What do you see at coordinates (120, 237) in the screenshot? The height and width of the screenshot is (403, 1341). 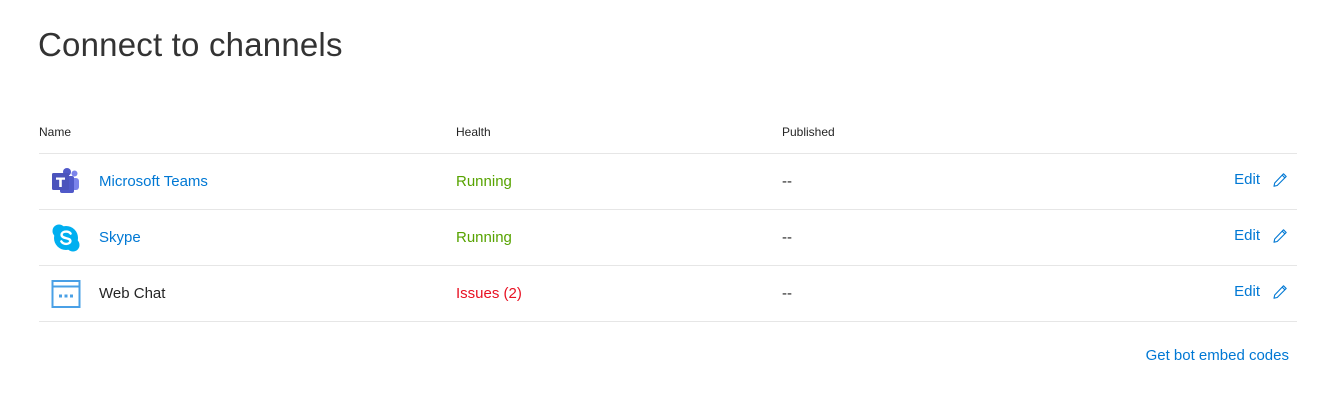 I see `channel-name-link: Skype` at bounding box center [120, 237].